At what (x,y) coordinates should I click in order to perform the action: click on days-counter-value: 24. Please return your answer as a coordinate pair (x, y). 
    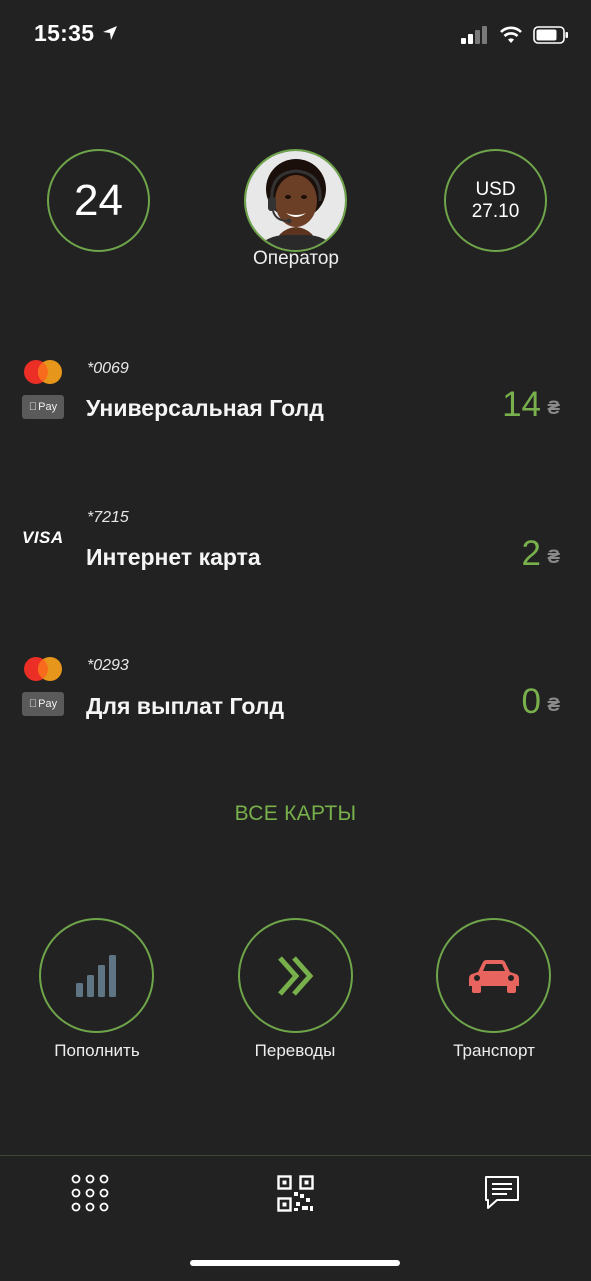
    Looking at the image, I should click on (98, 200).